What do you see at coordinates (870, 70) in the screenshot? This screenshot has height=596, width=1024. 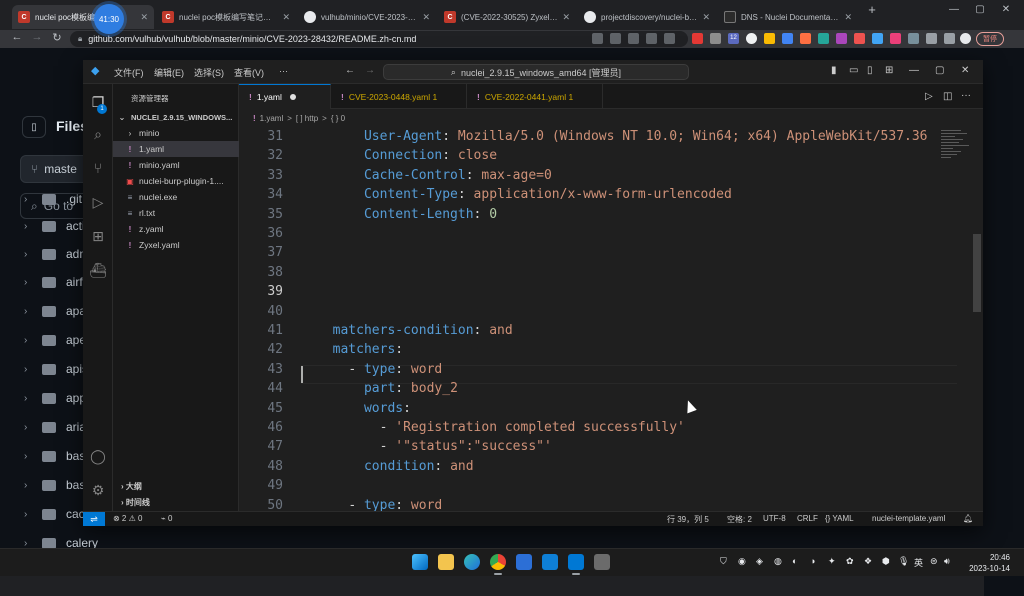 I see `toggle-secondary-sidebar-icon: ▯` at bounding box center [870, 70].